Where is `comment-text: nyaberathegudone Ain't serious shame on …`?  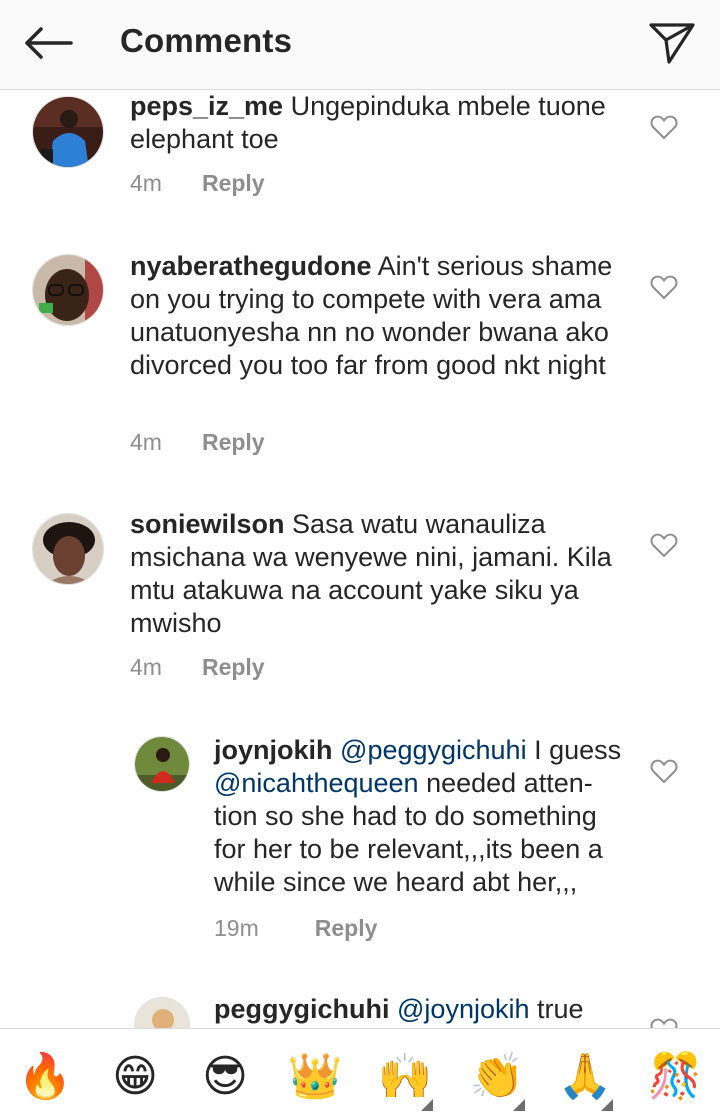
comment-text: nyaberathegudone Ain't serious shame on … is located at coordinates (380, 316).